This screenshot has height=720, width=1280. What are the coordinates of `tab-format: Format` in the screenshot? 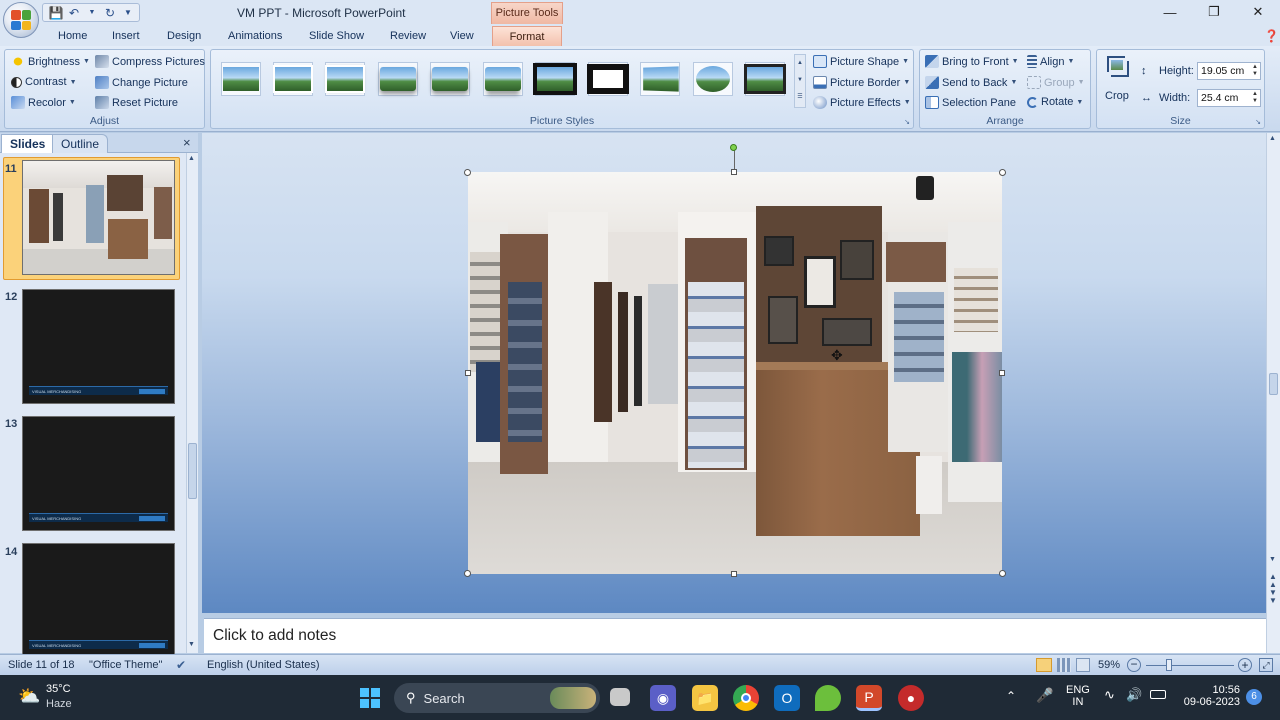 It's located at (527, 36).